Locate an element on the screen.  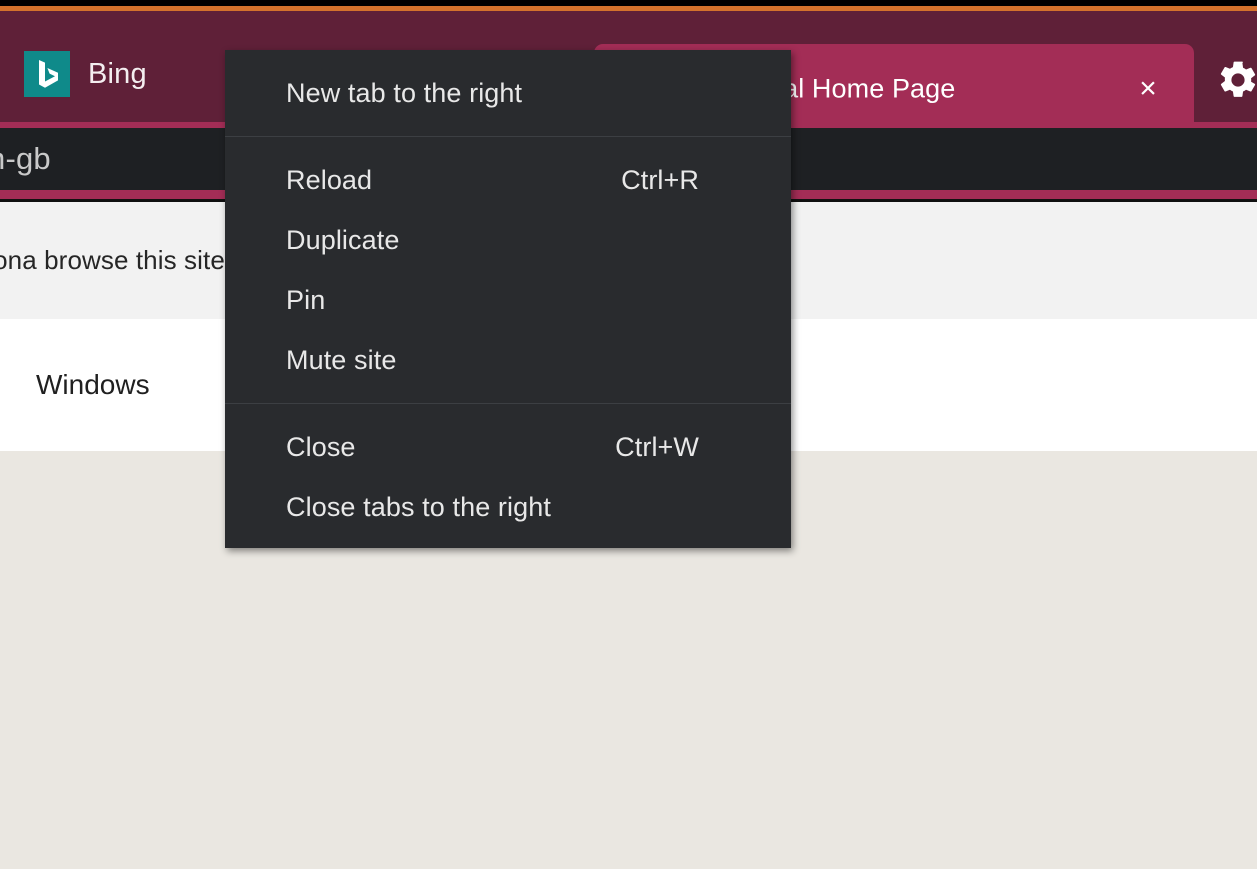
context-menu-group: New tab to the right is located at coordinates (508, 93).